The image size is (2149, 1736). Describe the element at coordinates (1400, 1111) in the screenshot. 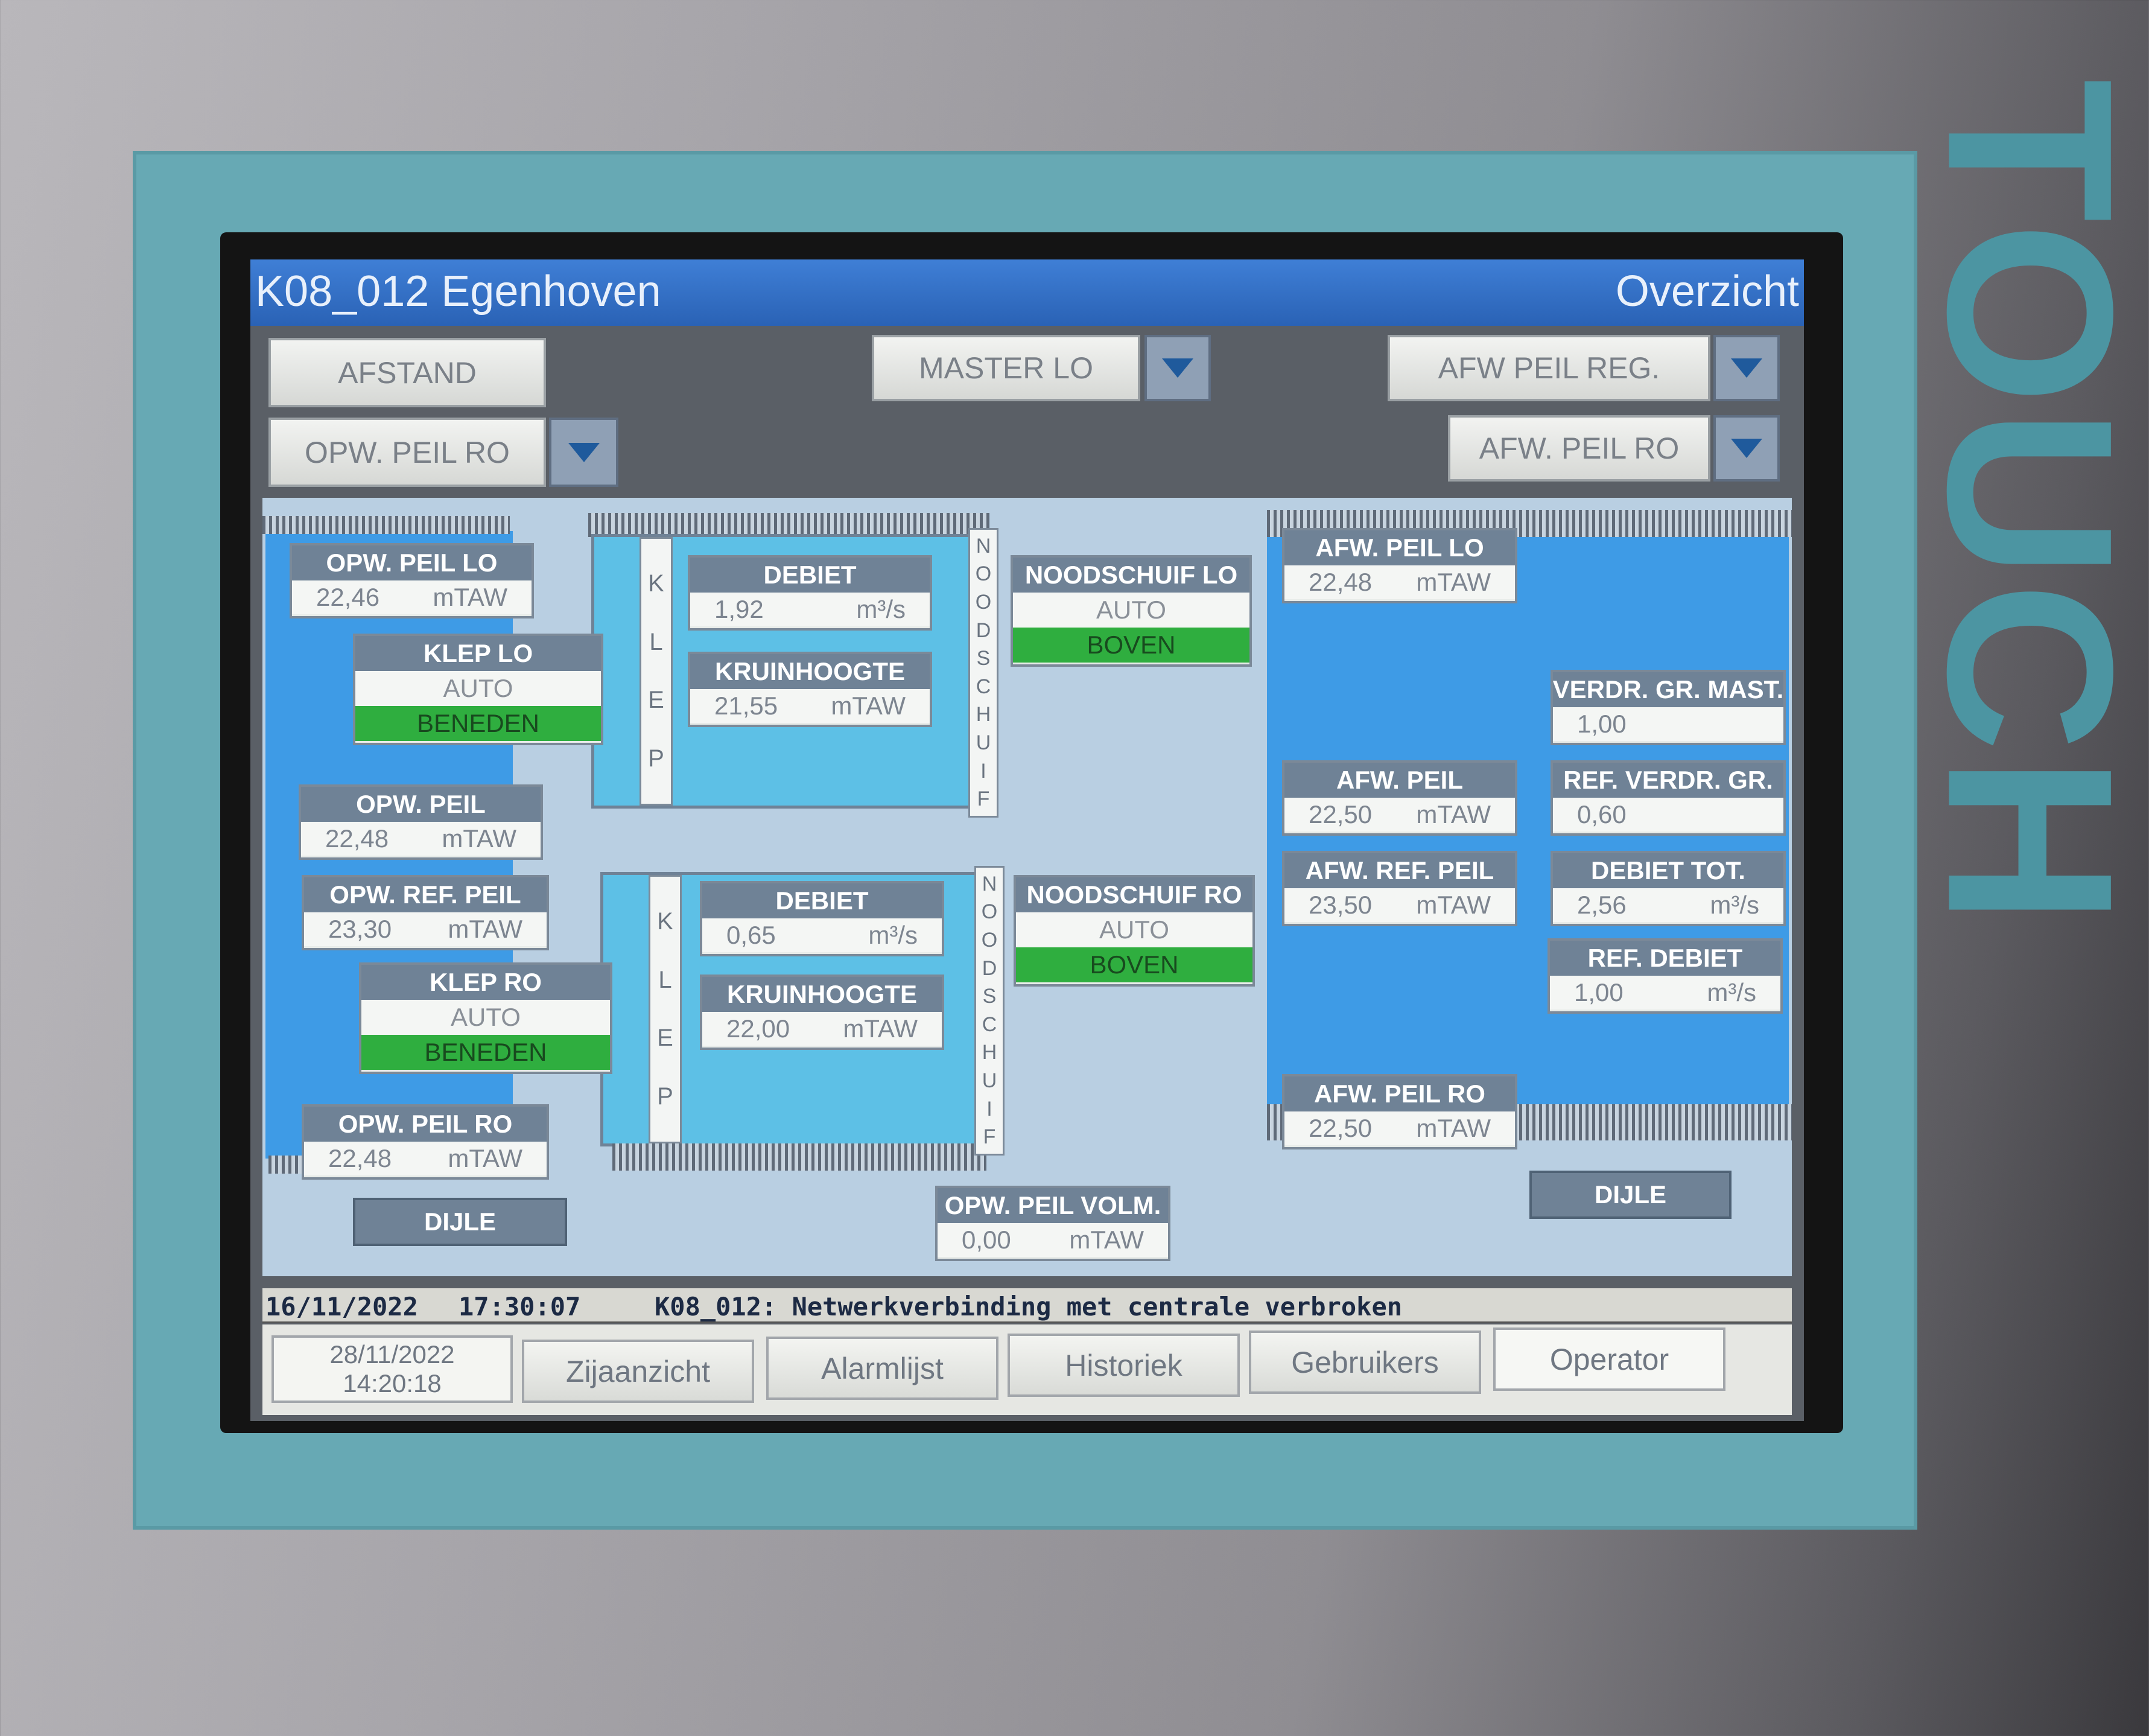

I see `afw-peil-ro-box: AFW. PEIL RO 22,50 mTAW` at that location.